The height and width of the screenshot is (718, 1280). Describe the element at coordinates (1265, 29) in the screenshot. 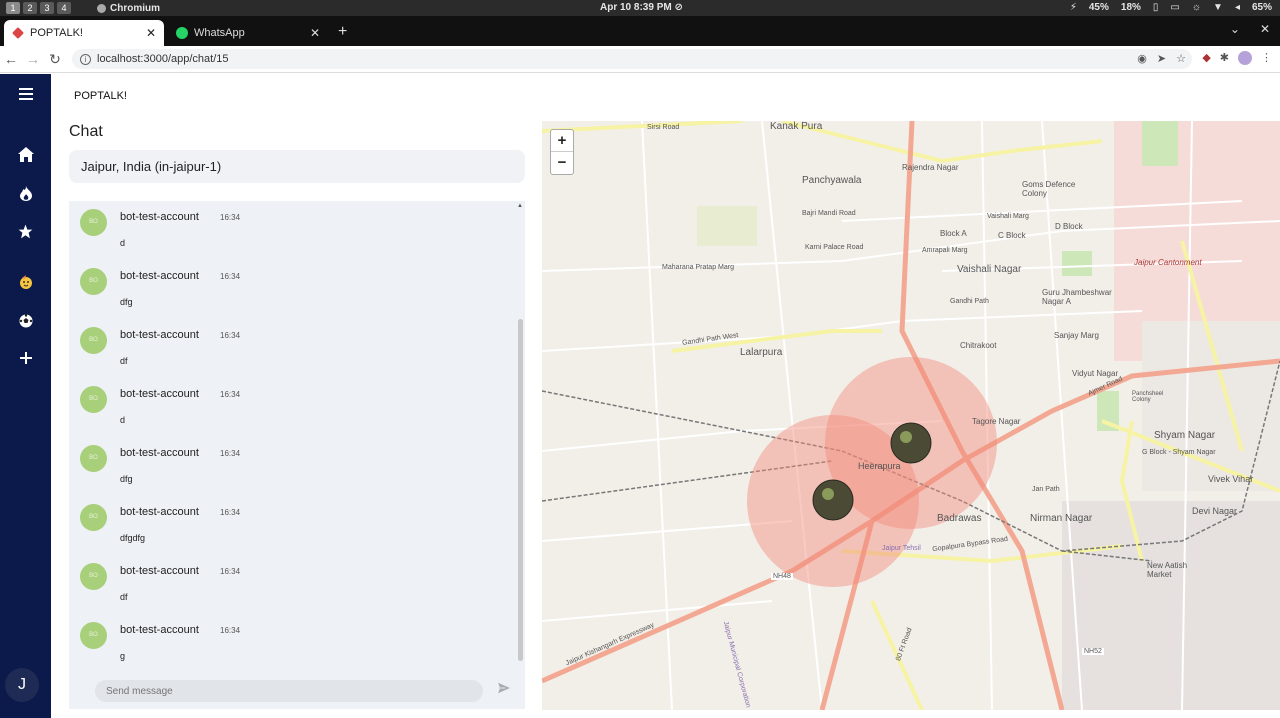

I see `close-window-icon: ✕` at that location.